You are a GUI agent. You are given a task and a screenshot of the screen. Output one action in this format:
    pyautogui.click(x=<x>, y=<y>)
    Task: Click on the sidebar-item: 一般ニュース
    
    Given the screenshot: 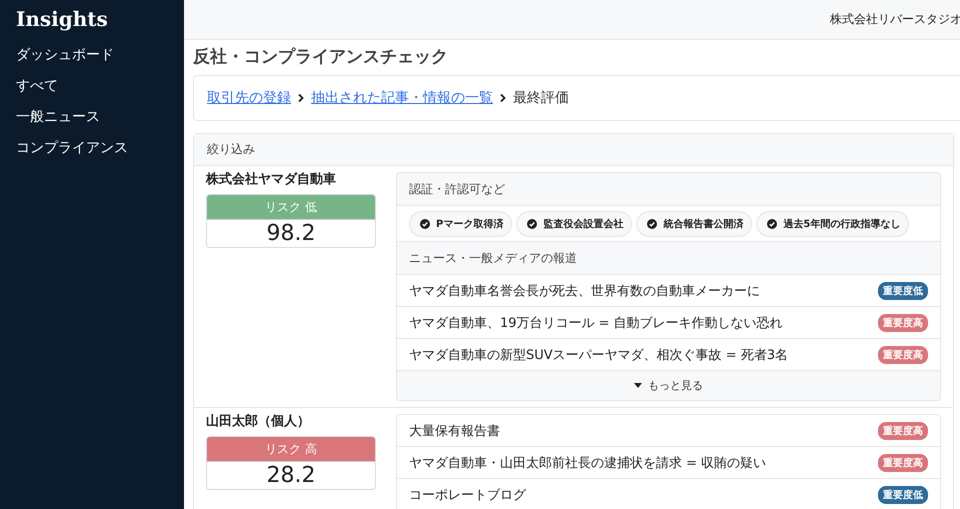 What is the action you would take?
    pyautogui.click(x=100, y=117)
    